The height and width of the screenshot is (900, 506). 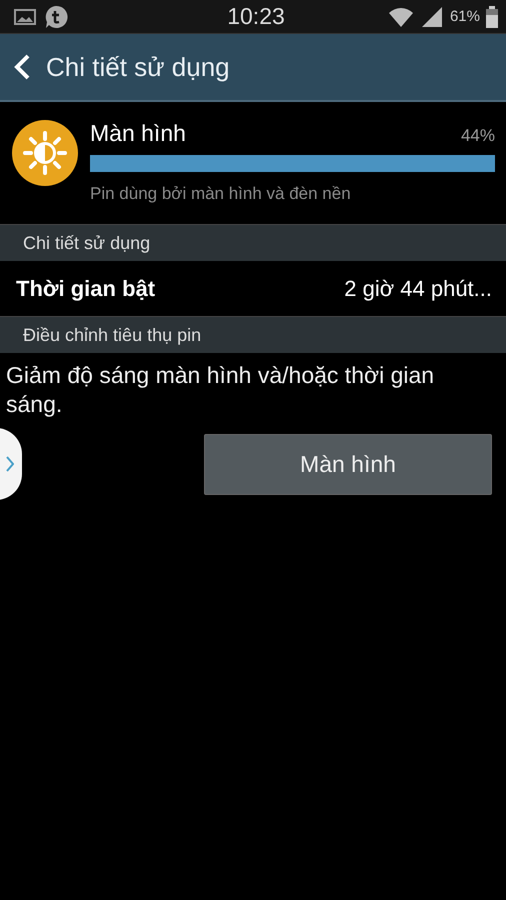 What do you see at coordinates (221, 390) in the screenshot?
I see `tip-text: Giảm độ sáng màn hình và/hoặc thời gian sáng.` at bounding box center [221, 390].